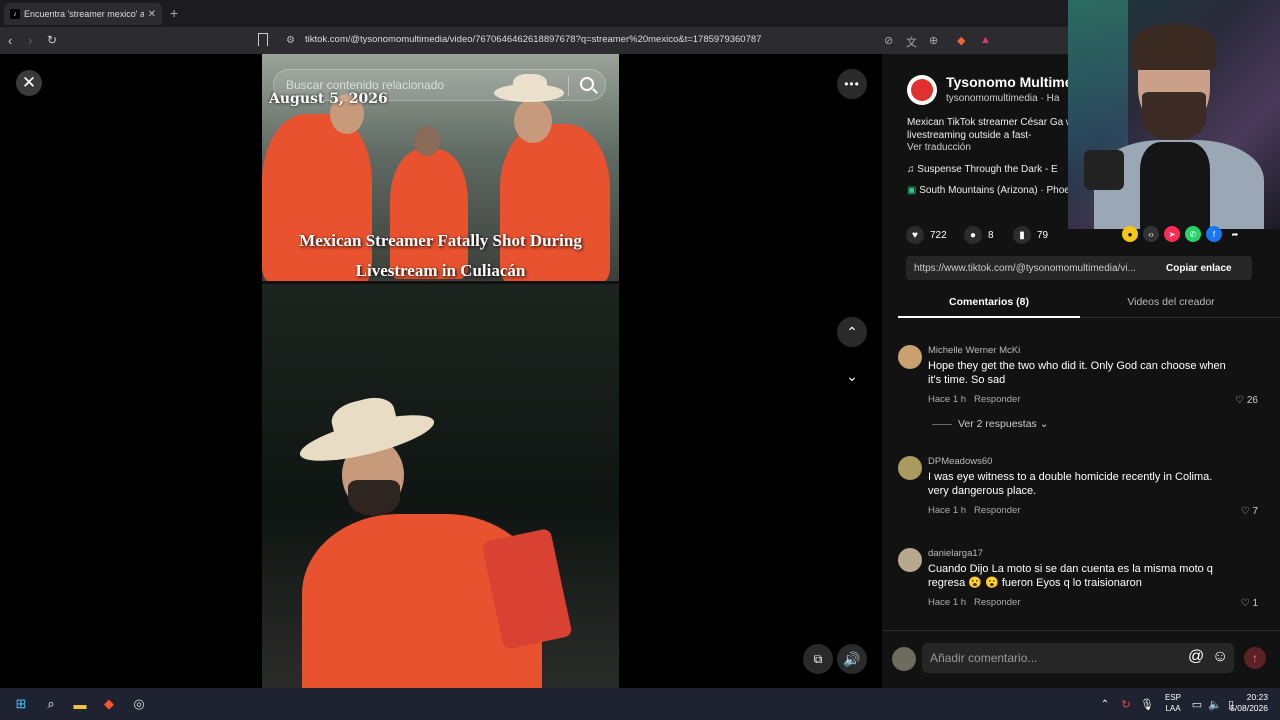 The image size is (1280, 720). What do you see at coordinates (109, 704) in the screenshot?
I see `brave-browser-icon: ◆` at bounding box center [109, 704].